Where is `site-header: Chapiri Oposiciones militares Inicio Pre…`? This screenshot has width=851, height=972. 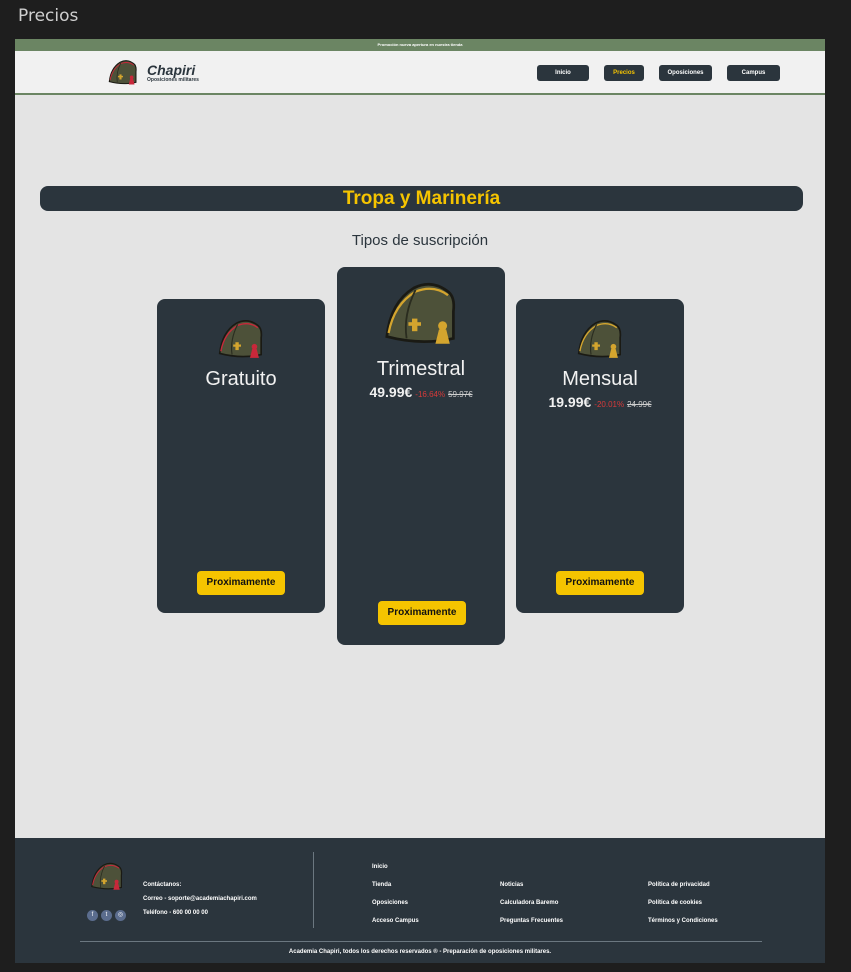 site-header: Chapiri Oposiciones militares Inicio Pre… is located at coordinates (420, 73).